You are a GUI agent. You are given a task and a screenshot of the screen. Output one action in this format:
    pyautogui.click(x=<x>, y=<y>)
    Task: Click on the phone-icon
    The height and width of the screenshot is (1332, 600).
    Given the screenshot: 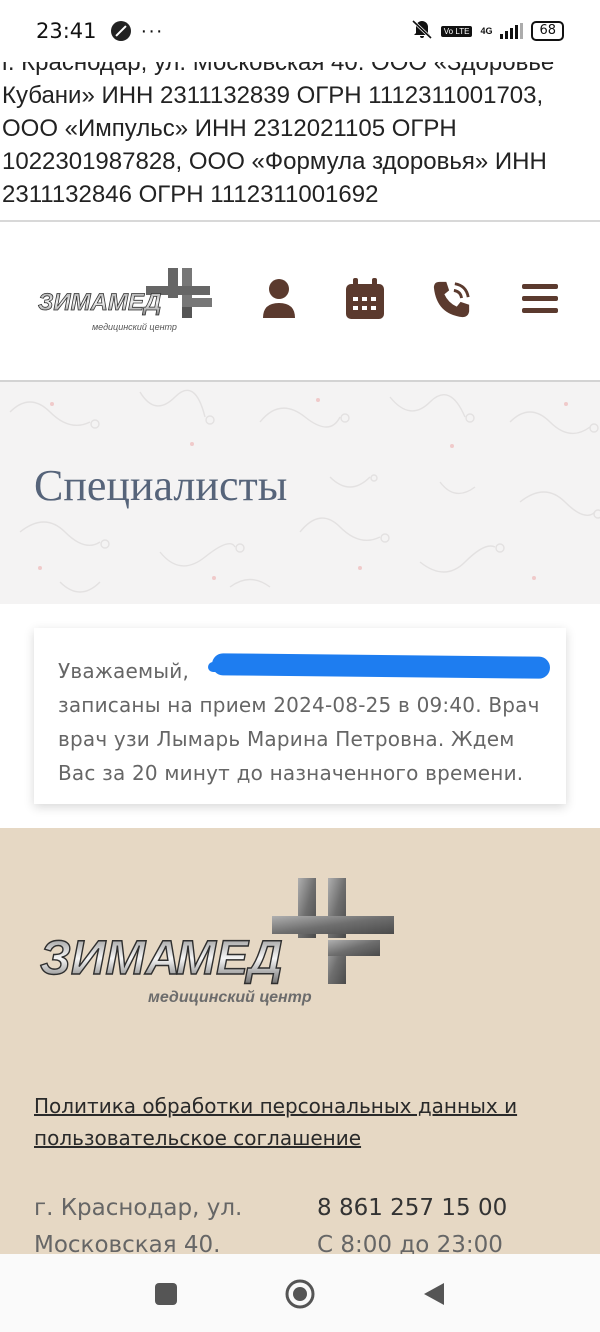 What is the action you would take?
    pyautogui.click(x=452, y=299)
    